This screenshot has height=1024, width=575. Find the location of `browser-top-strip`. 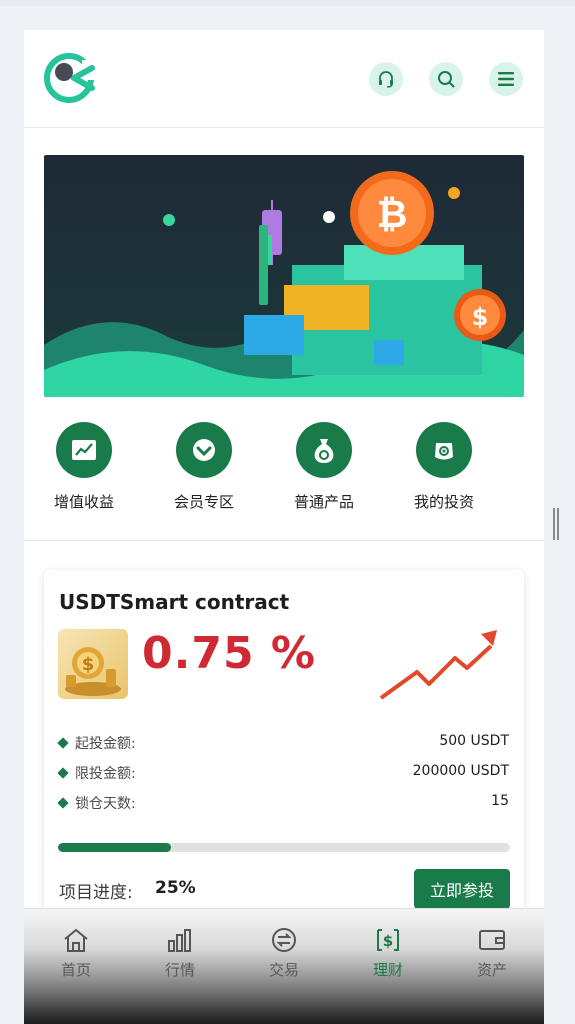

browser-top-strip is located at coordinates (287, 3).